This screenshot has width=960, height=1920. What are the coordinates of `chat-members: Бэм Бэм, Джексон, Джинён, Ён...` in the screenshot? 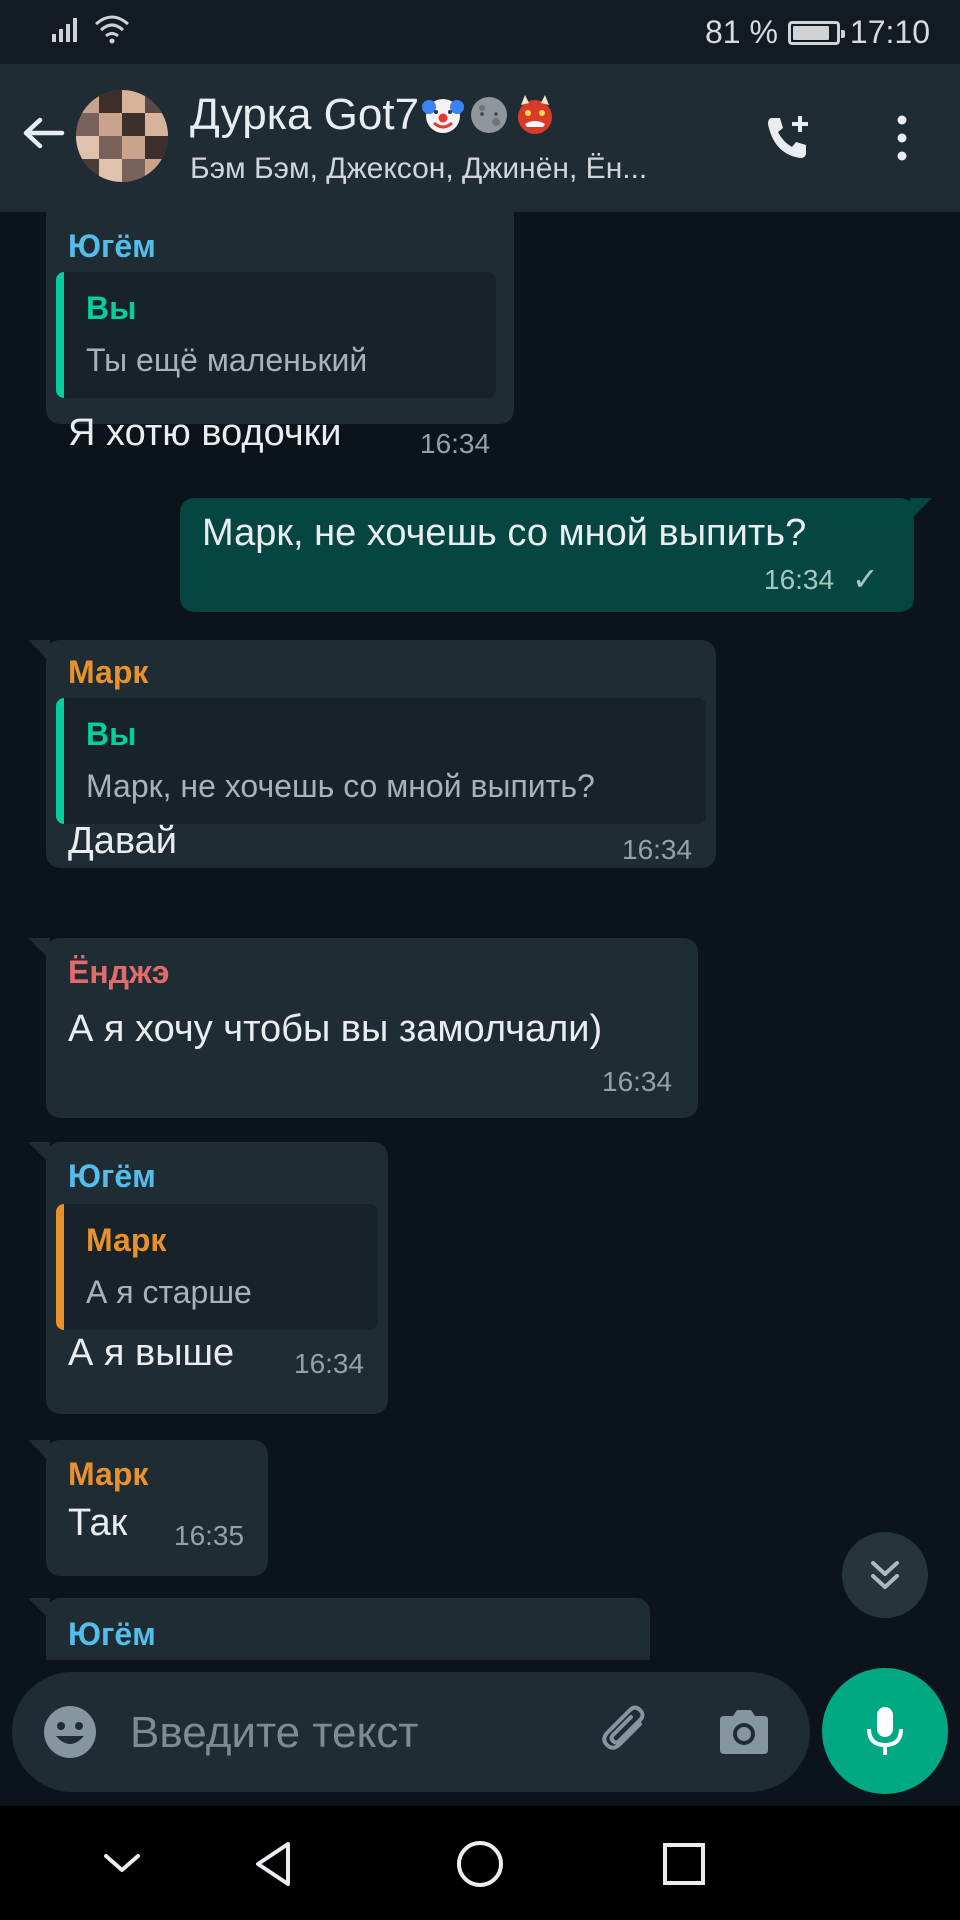 It's located at (460, 169).